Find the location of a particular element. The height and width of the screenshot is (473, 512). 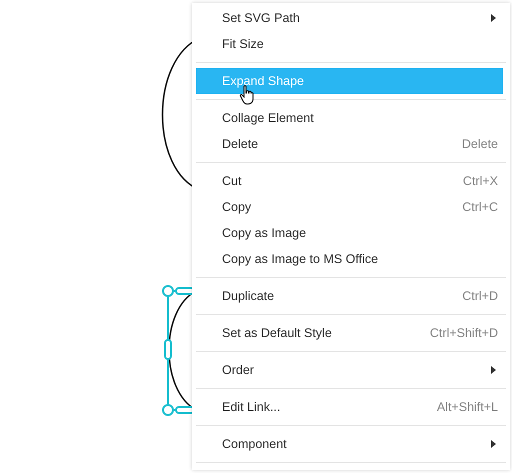

menu-item: Set as Default Style Ctrl+Shift+D is located at coordinates (349, 333).